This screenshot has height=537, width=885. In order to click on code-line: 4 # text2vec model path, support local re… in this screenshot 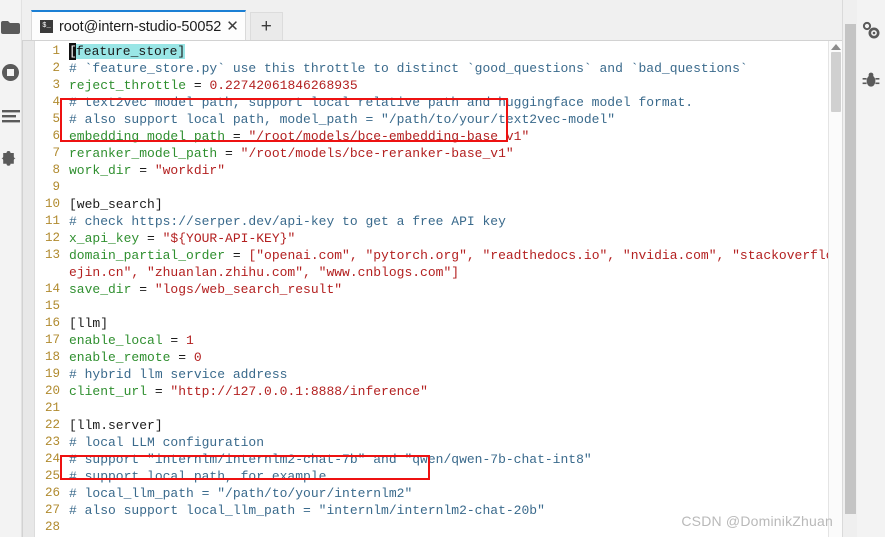, I will do `click(431, 102)`.